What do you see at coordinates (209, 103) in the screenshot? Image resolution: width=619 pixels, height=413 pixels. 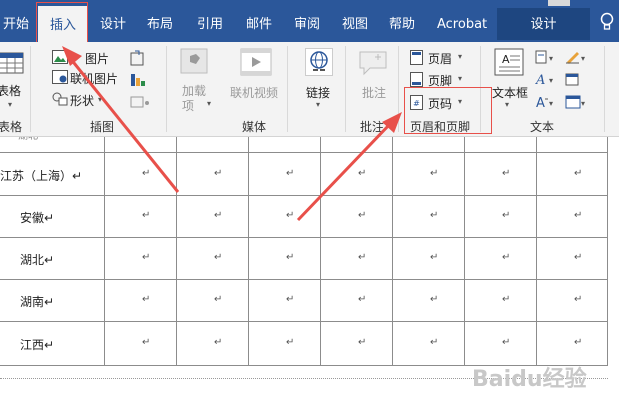 I see `addins-caret-icon: ▾` at bounding box center [209, 103].